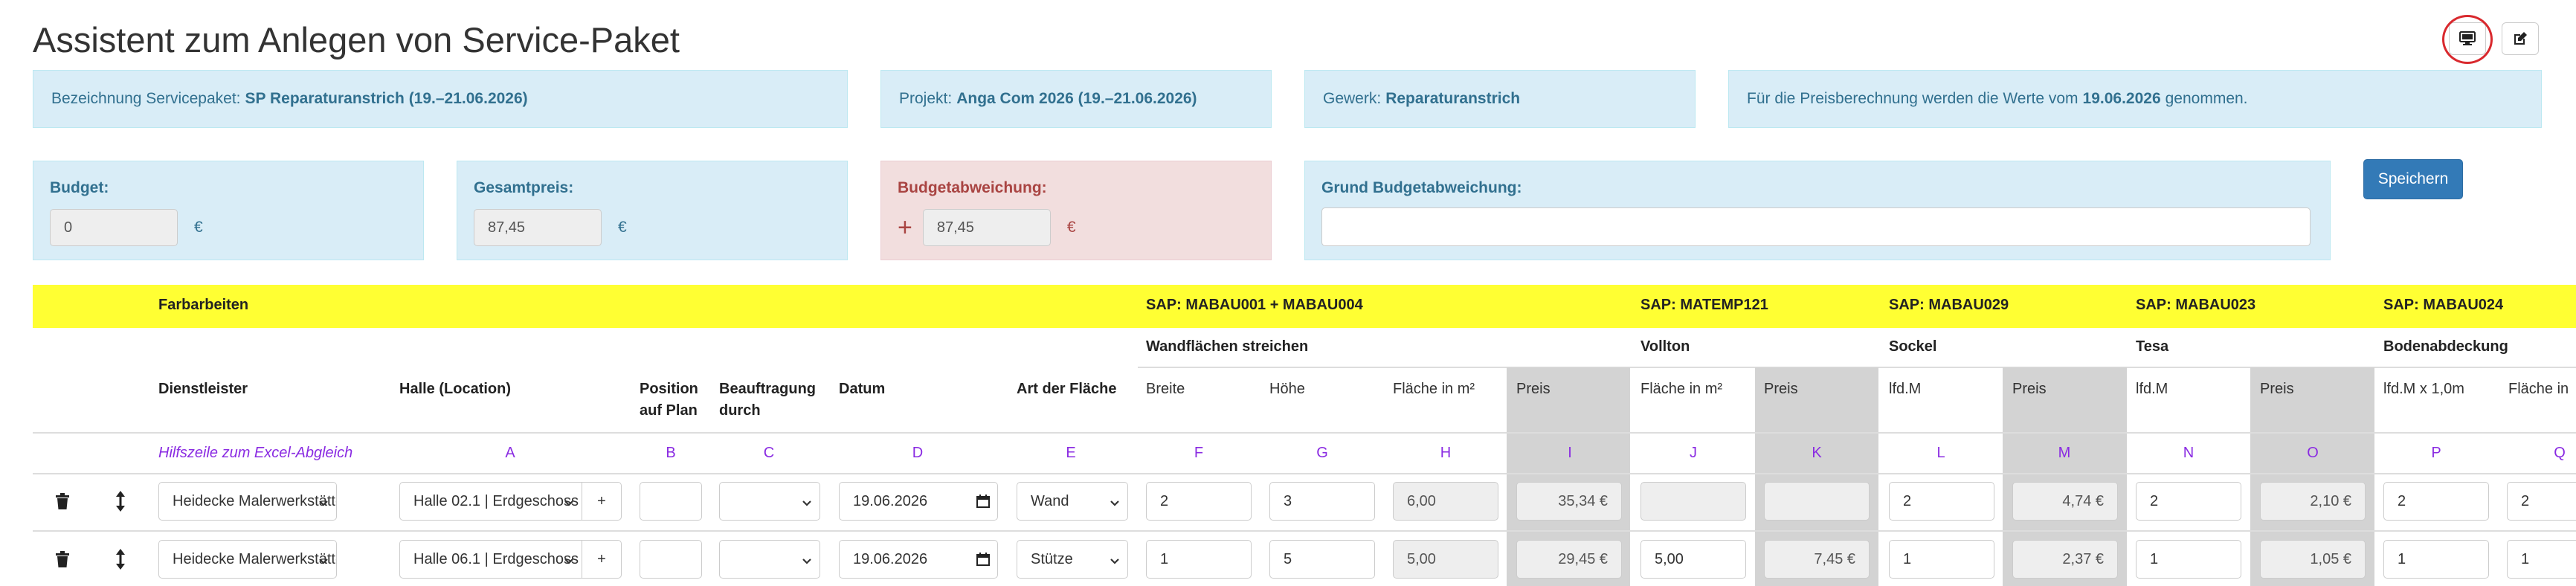  Describe the element at coordinates (652, 210) in the screenshot. I see `gesamtpreis-panel: Gesamtpreis: 87,45 €` at that location.